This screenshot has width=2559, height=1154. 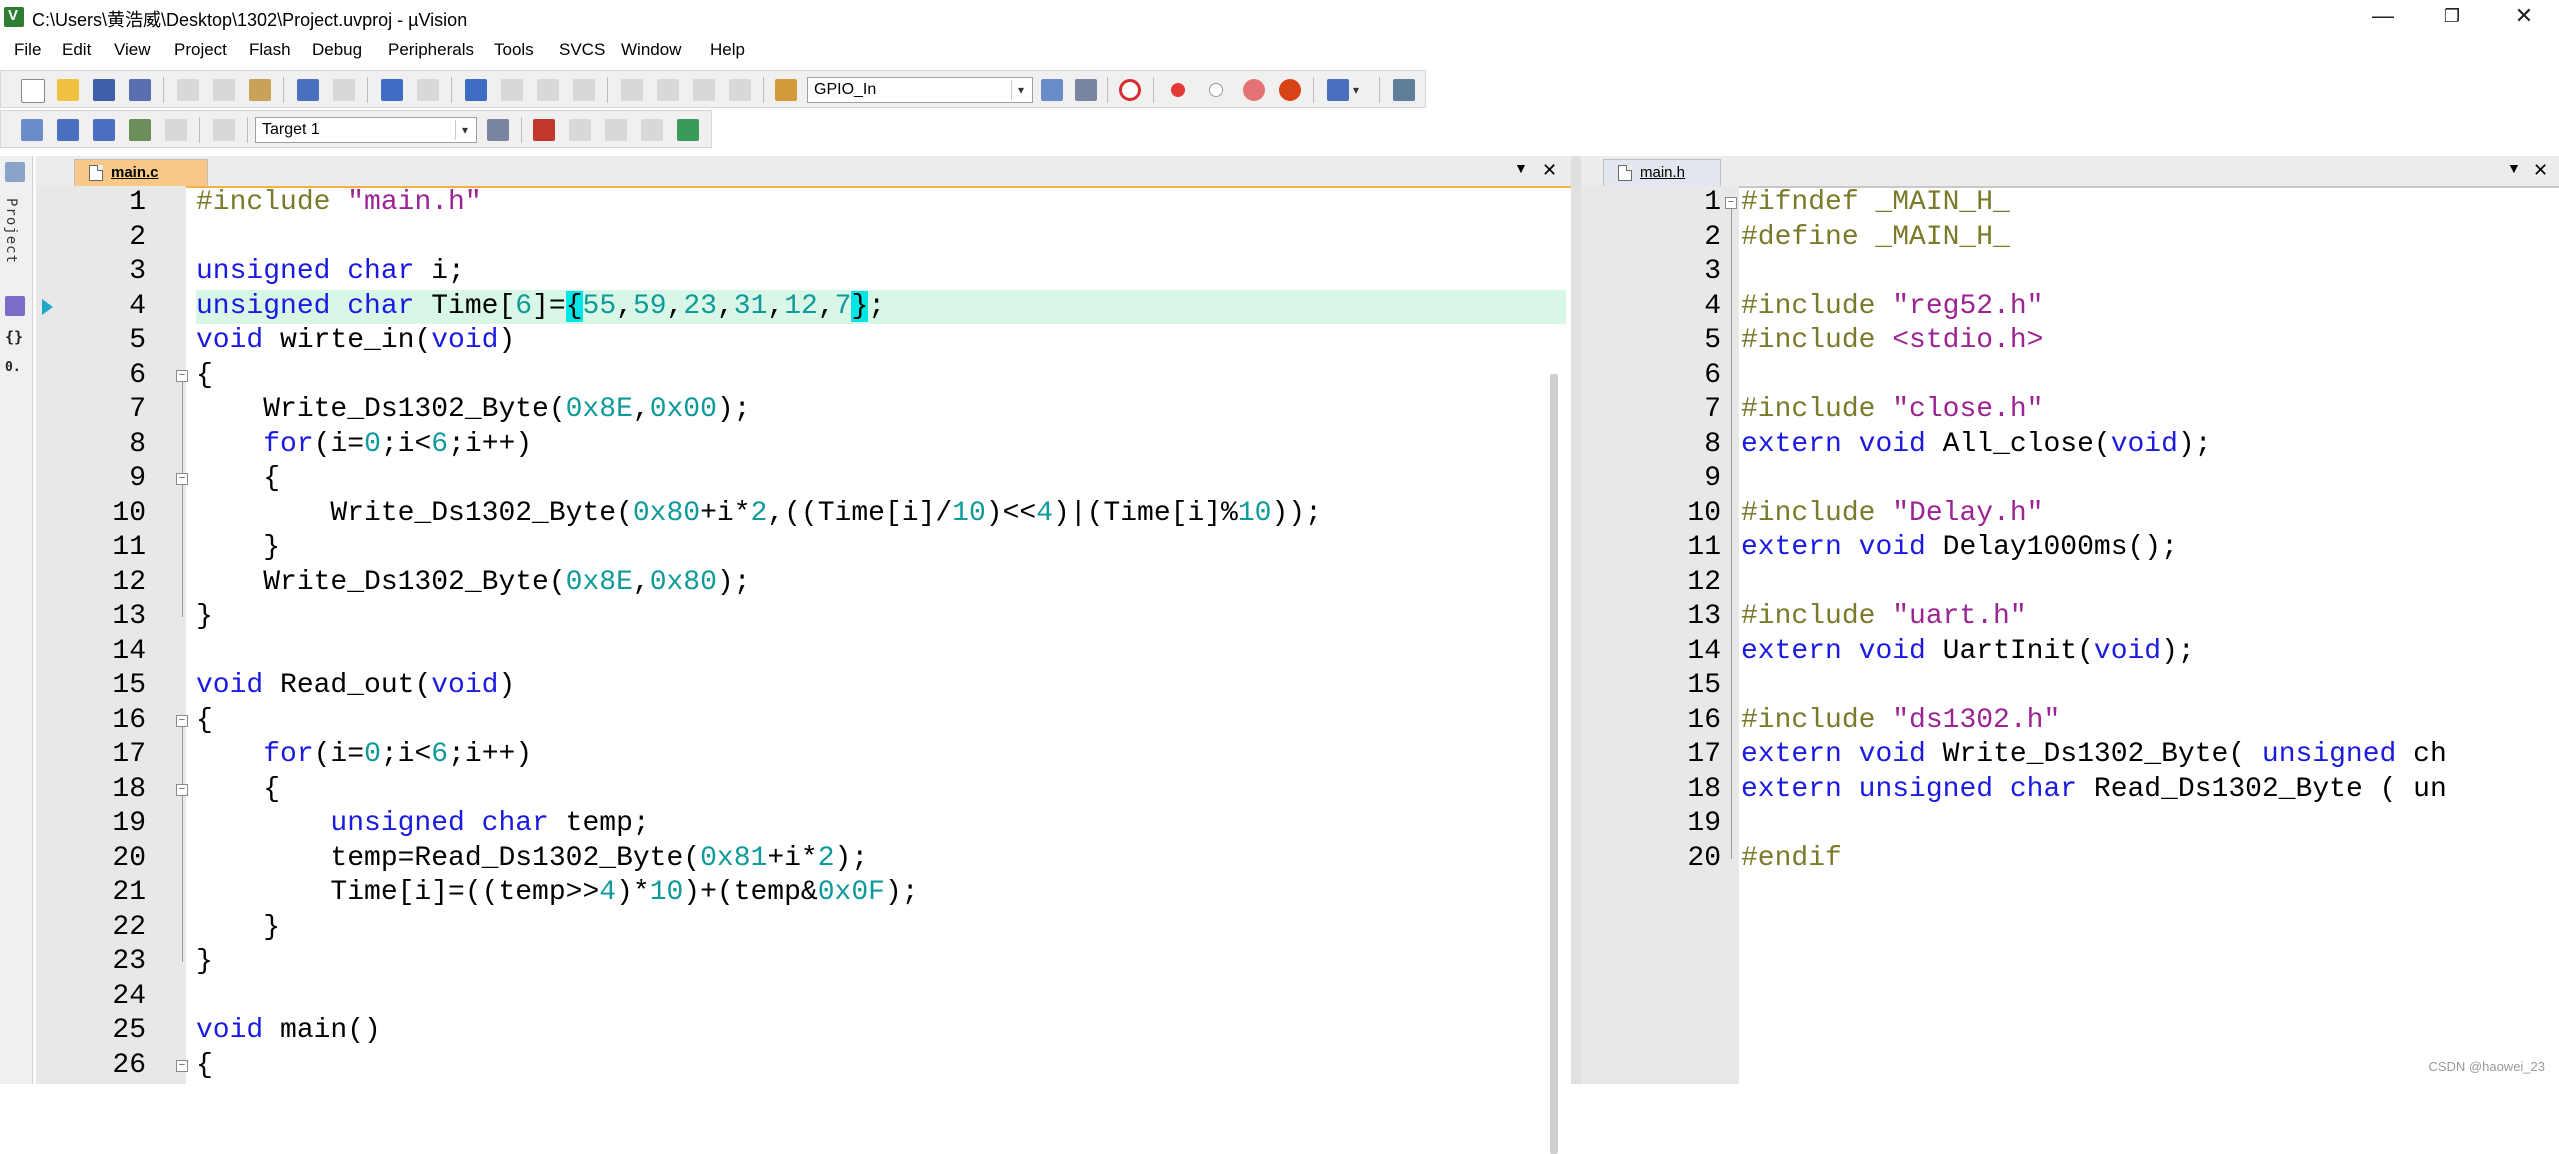 I want to click on rebuild-icon, so click(x=104, y=130).